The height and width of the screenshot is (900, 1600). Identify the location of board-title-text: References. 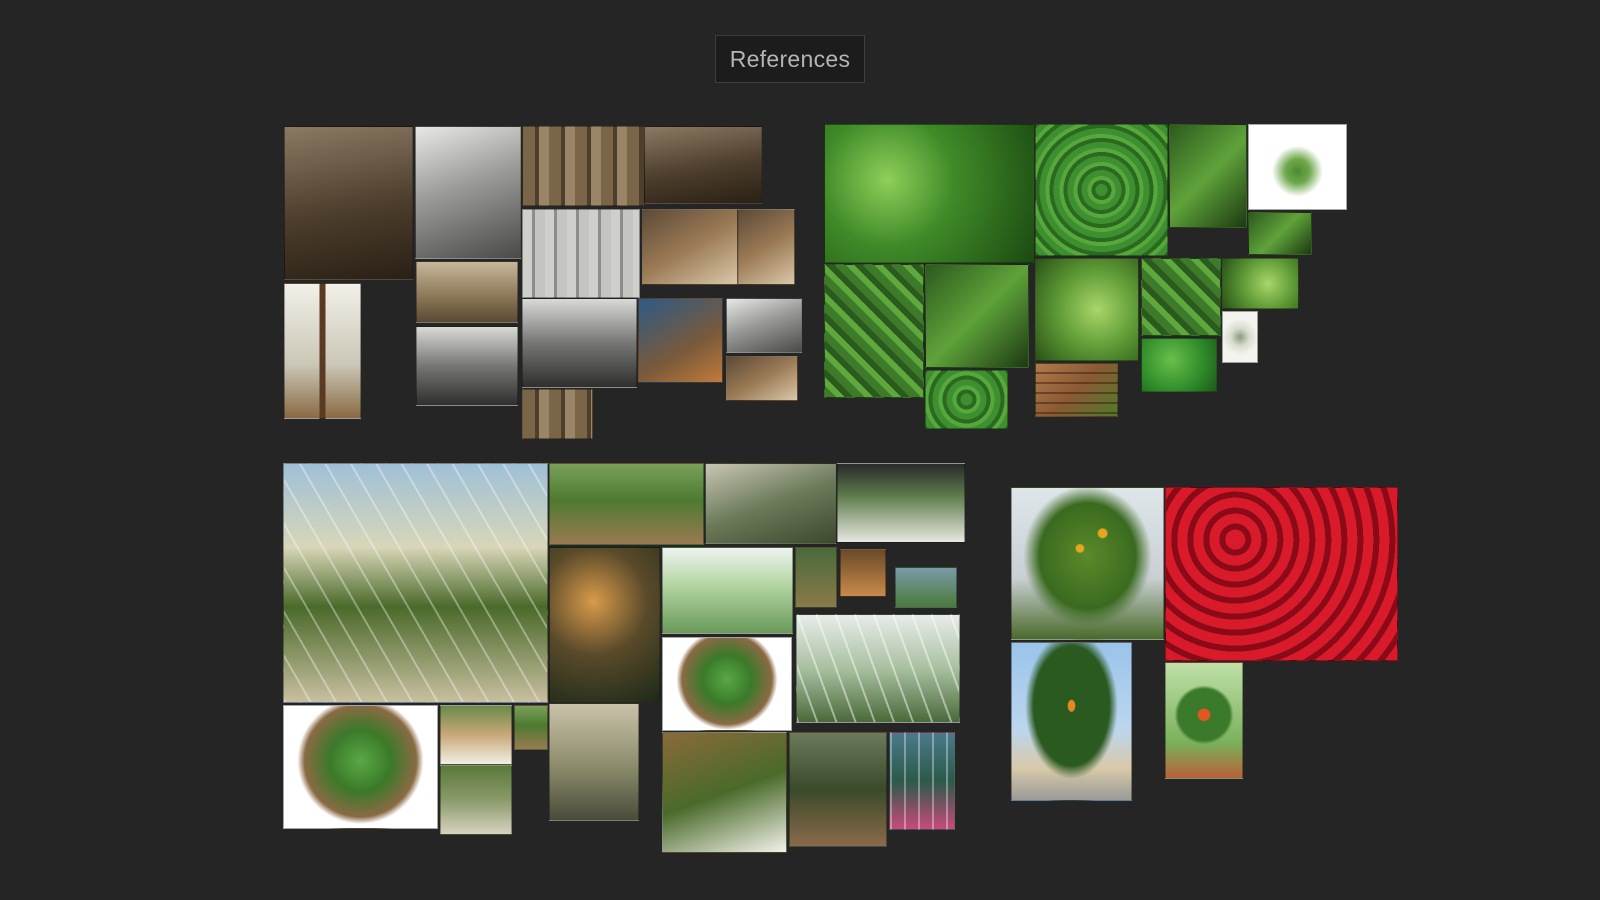
(790, 58).